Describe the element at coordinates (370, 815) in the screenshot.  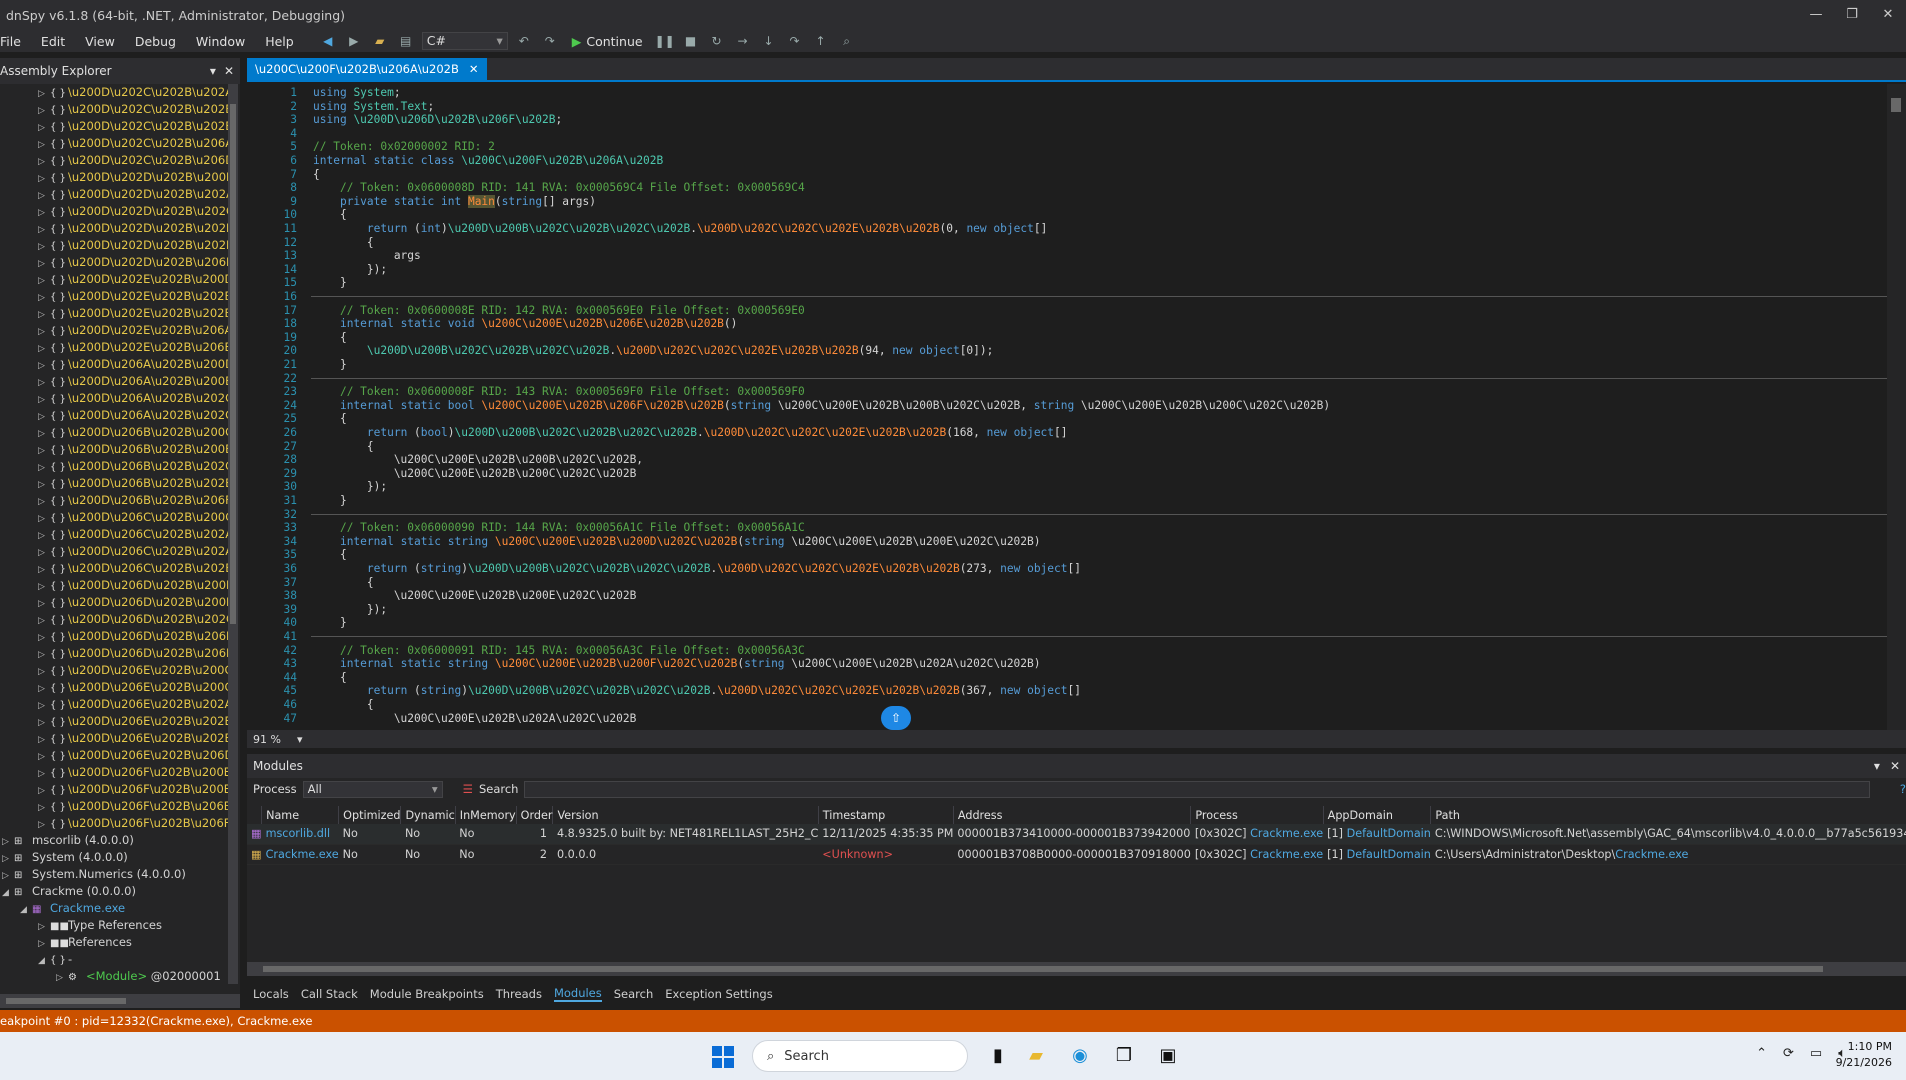
I see `column-header-optimized: Optimized` at that location.